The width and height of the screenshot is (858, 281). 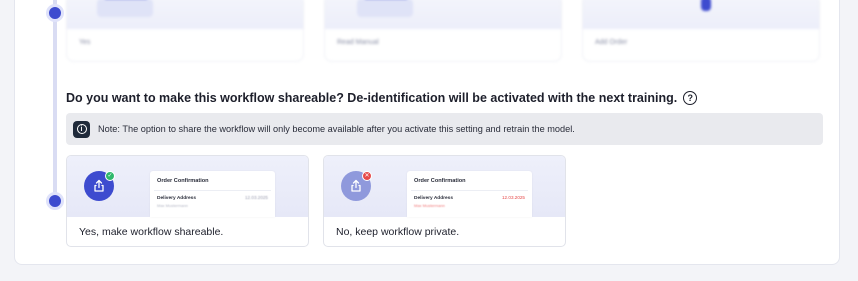 What do you see at coordinates (185, 31) in the screenshot?
I see `previous-option-card: Yes` at bounding box center [185, 31].